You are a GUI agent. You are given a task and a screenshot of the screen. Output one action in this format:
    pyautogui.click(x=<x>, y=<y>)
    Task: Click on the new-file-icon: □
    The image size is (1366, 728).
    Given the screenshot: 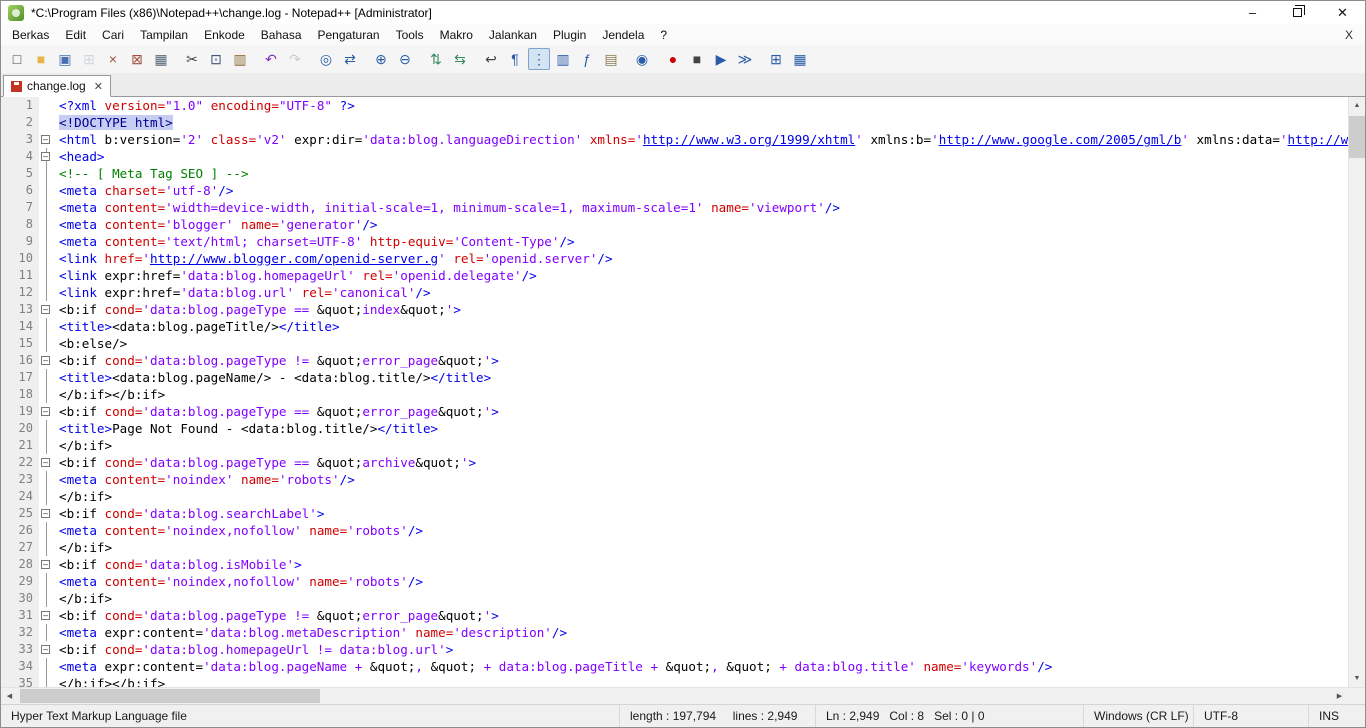 What is the action you would take?
    pyautogui.click(x=17, y=59)
    